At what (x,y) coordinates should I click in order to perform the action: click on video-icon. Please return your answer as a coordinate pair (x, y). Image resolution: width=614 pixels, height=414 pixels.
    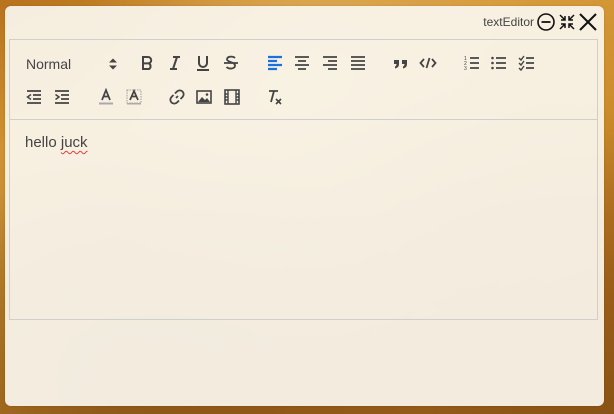
    Looking at the image, I should click on (232, 97).